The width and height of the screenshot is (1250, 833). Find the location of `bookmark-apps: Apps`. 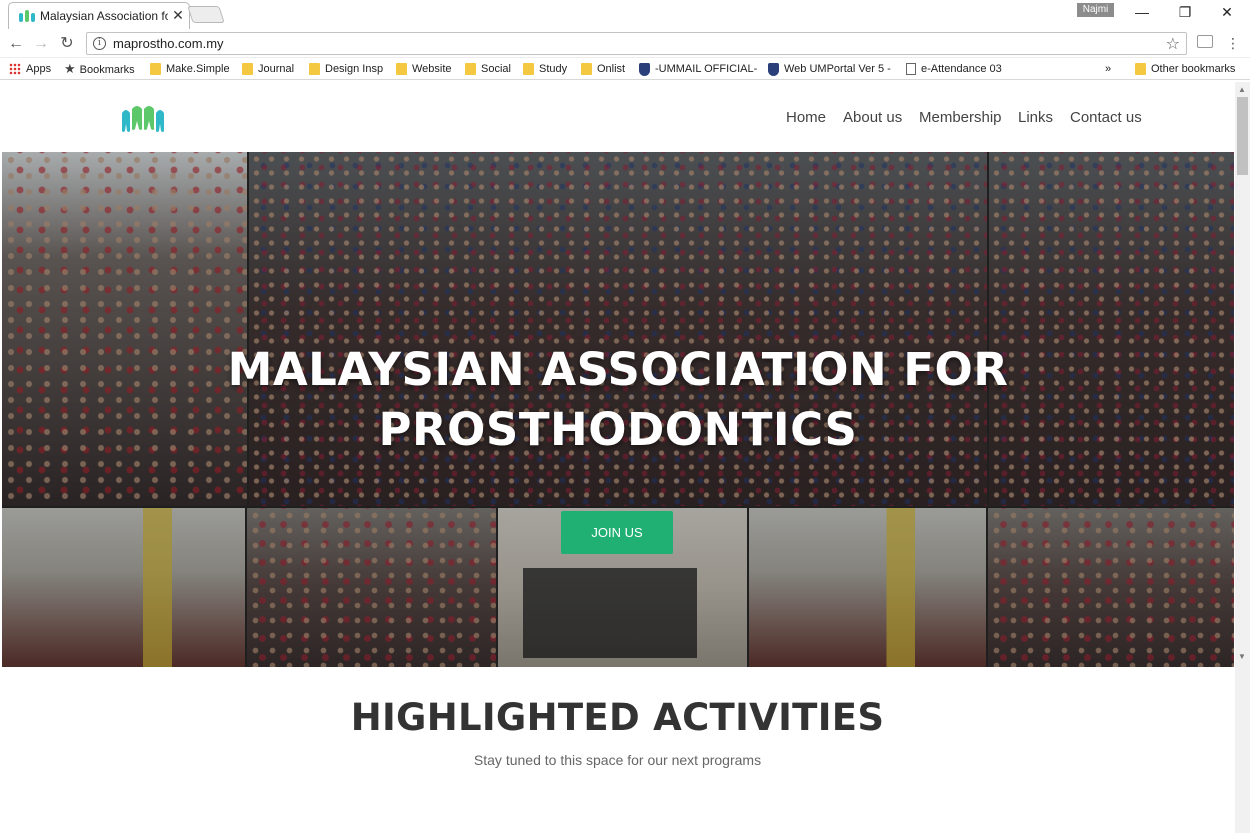

bookmark-apps: Apps is located at coordinates (30, 69).